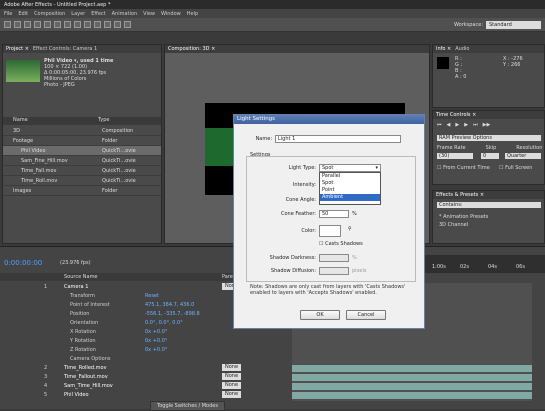 The width and height of the screenshot is (545, 411). What do you see at coordinates (82, 181) in the screenshot?
I see `project-row: Time_Roll.mov QuickTi...ovie` at bounding box center [82, 181].